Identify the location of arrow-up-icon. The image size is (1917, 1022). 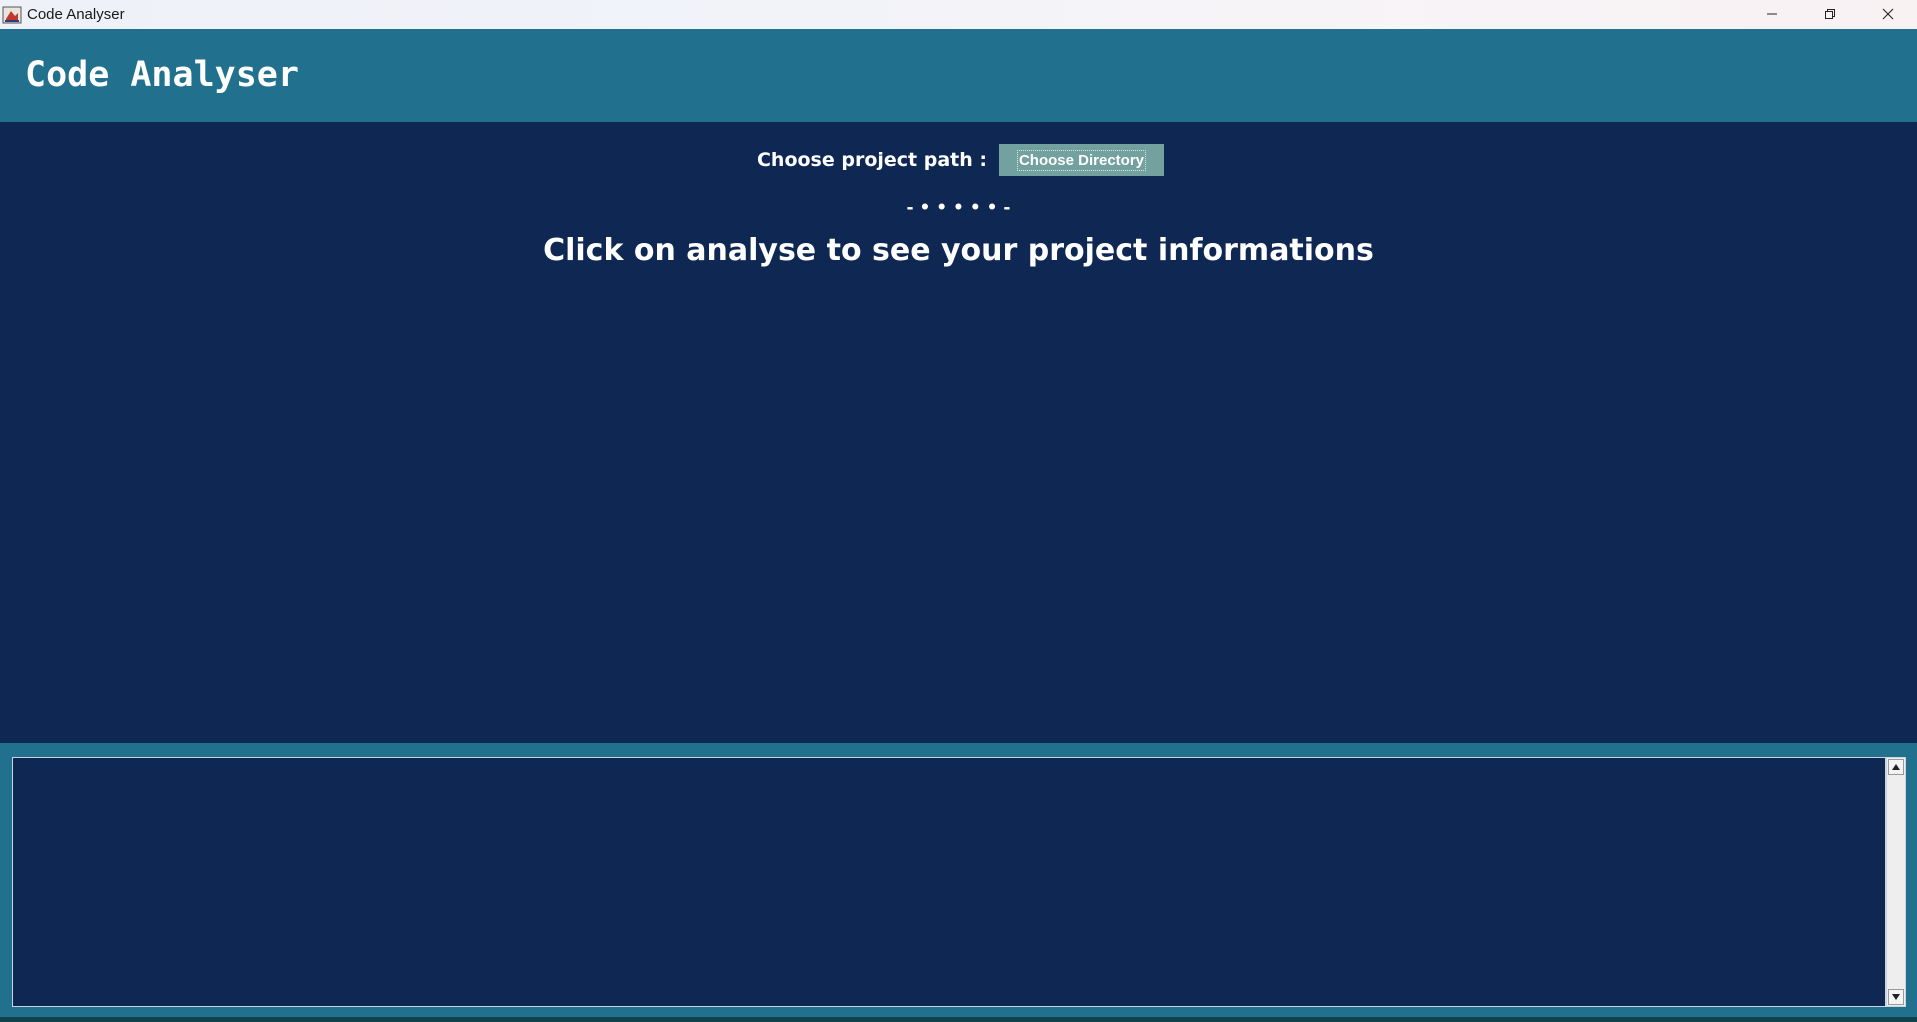
(1896, 767).